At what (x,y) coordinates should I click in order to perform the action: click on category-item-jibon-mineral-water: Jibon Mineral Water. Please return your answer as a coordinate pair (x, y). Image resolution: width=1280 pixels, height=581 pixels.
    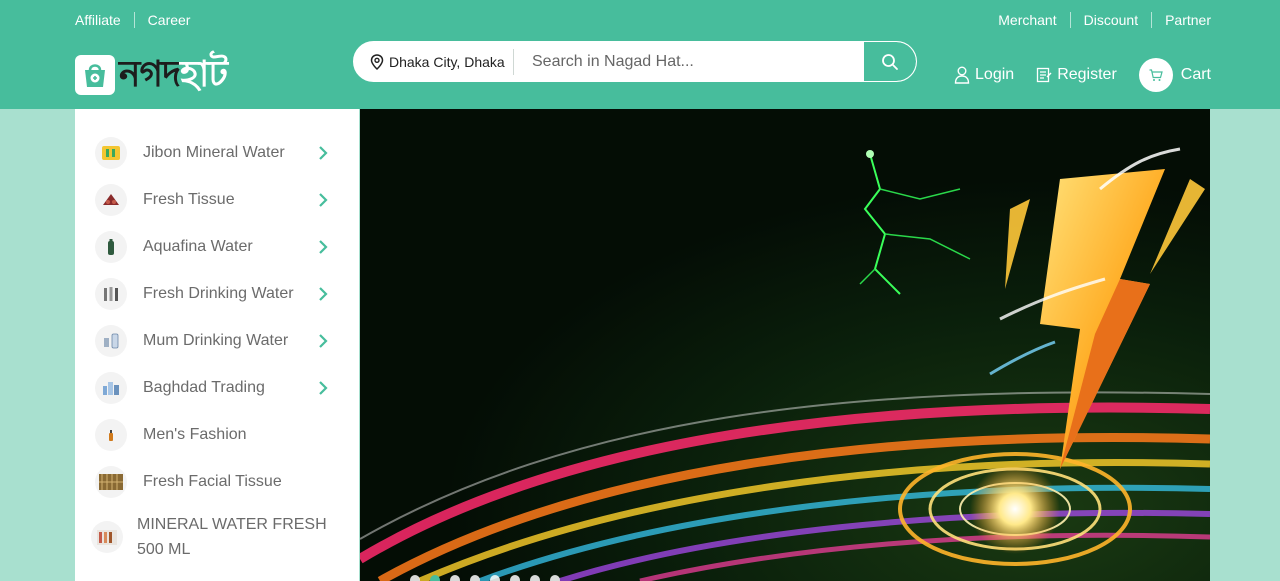
    Looking at the image, I should click on (217, 152).